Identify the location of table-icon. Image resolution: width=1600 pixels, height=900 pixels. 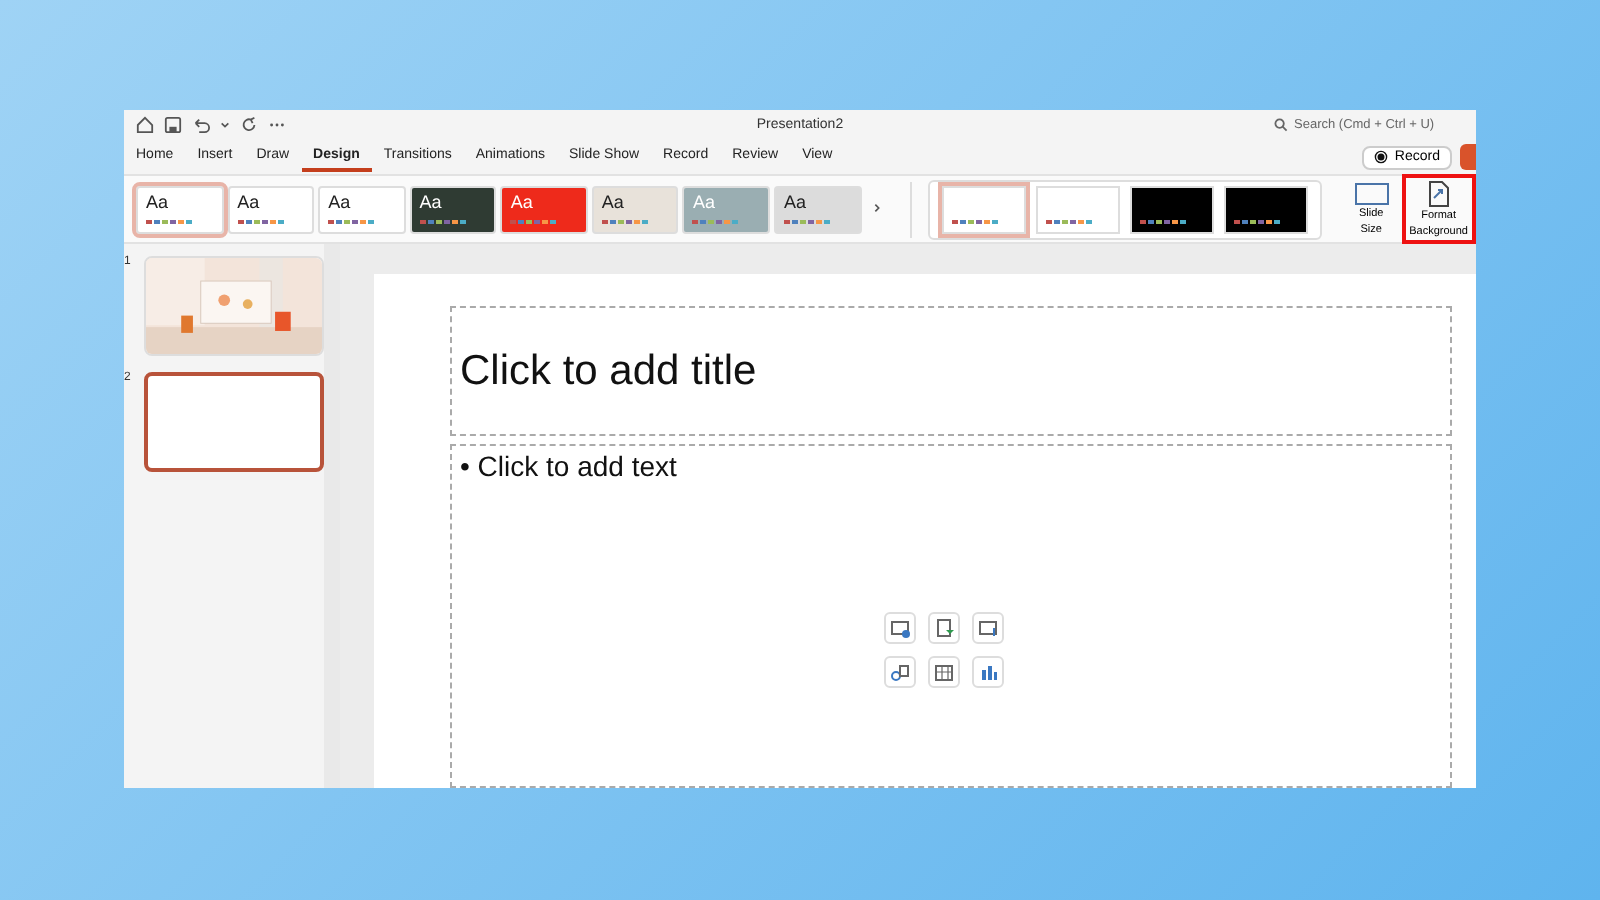
(944, 672).